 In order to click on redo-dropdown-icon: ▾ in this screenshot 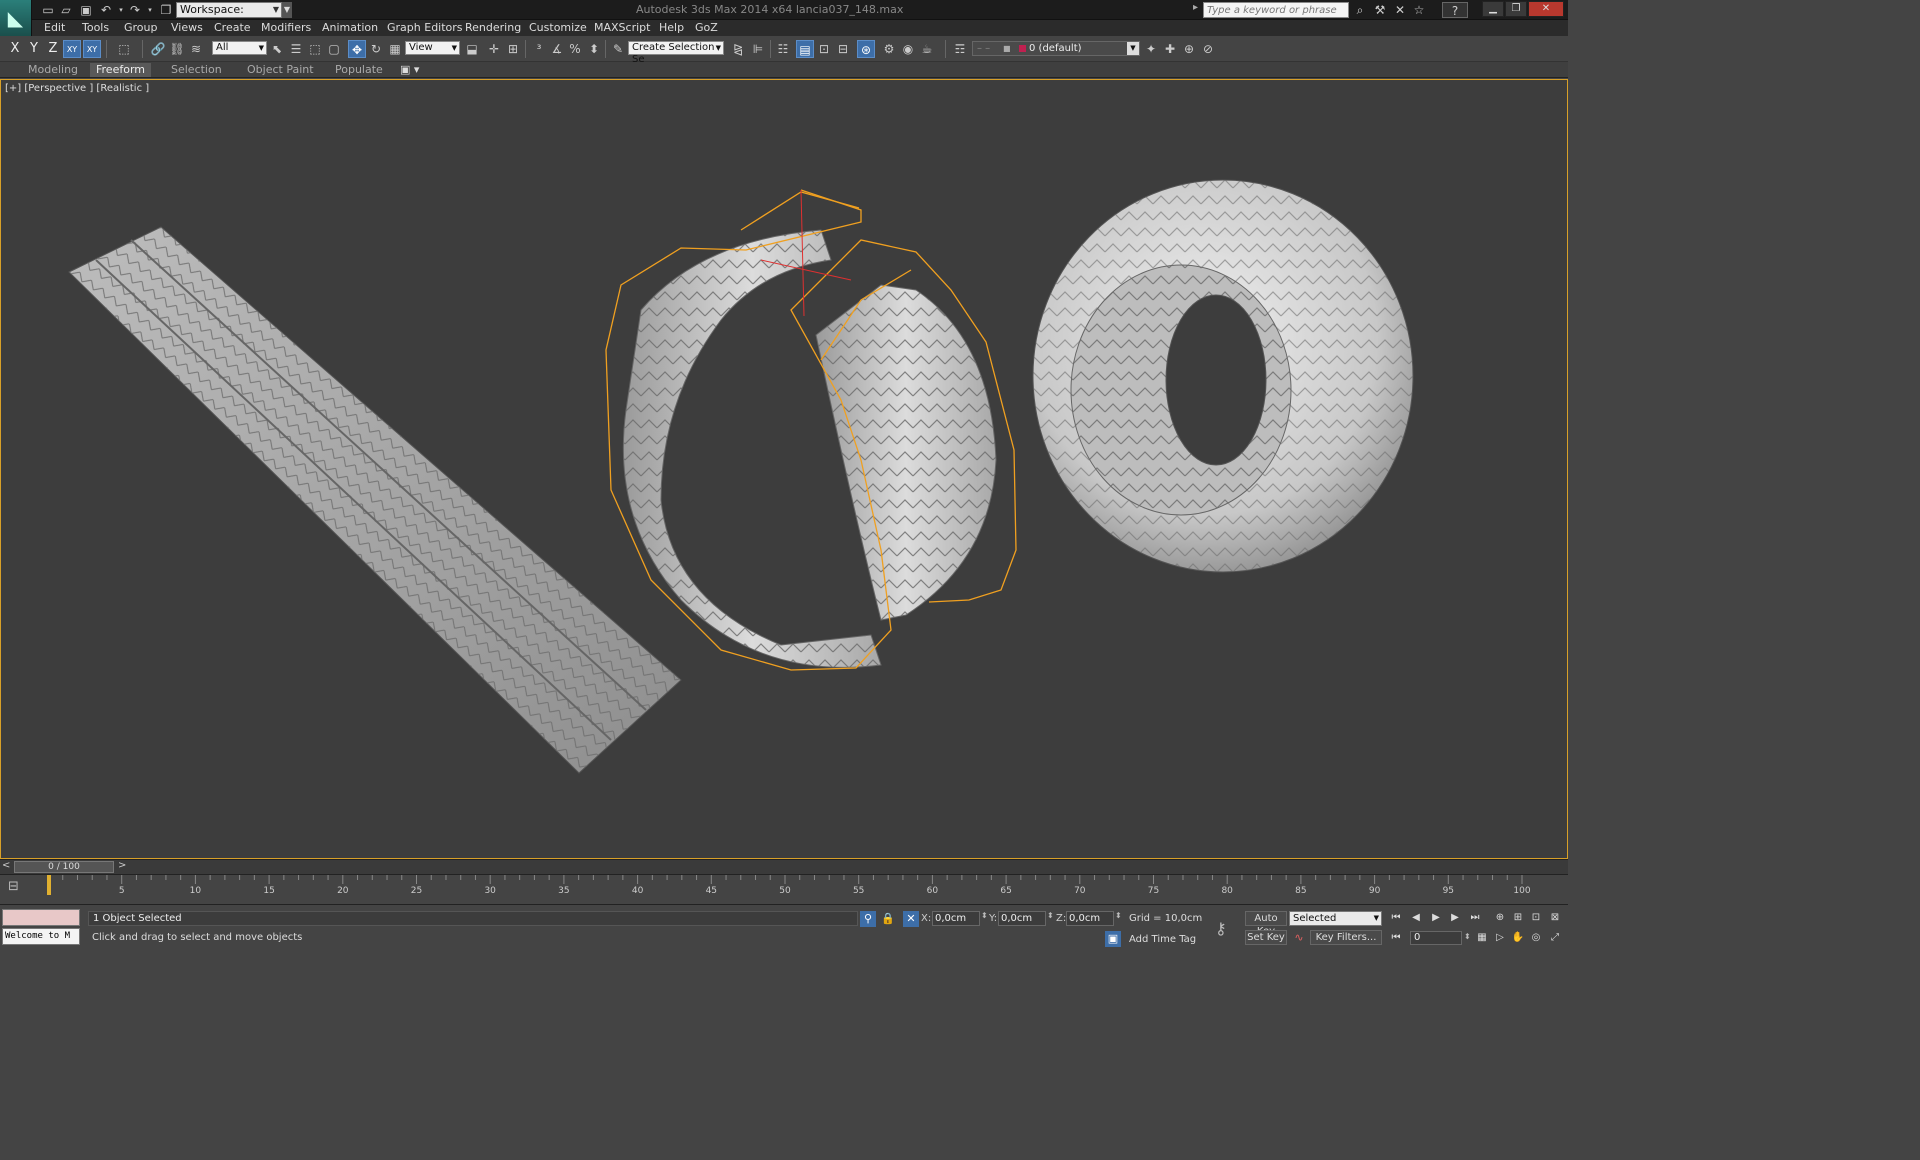, I will do `click(150, 10)`.